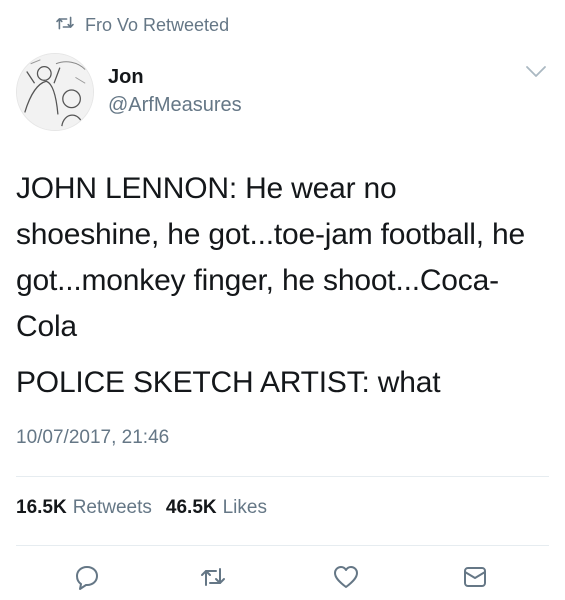  Describe the element at coordinates (191, 508) in the screenshot. I see `likes-count: 46.5K` at that location.